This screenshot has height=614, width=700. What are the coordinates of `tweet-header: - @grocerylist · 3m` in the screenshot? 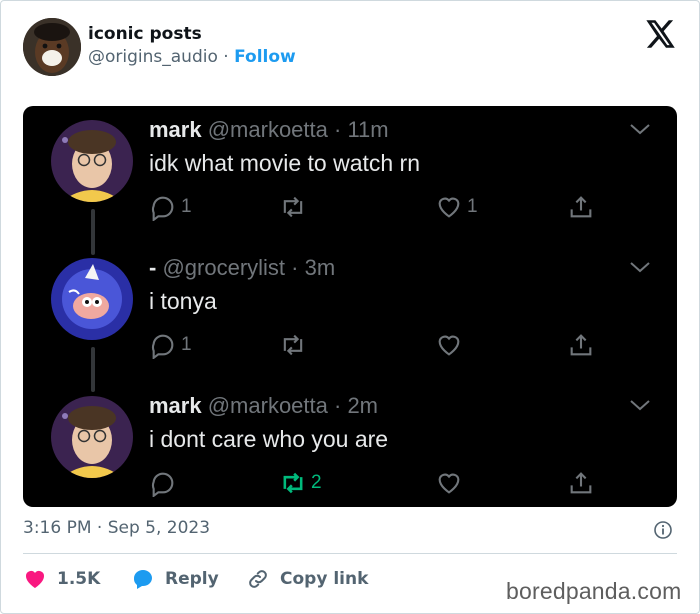 It's located at (242, 267).